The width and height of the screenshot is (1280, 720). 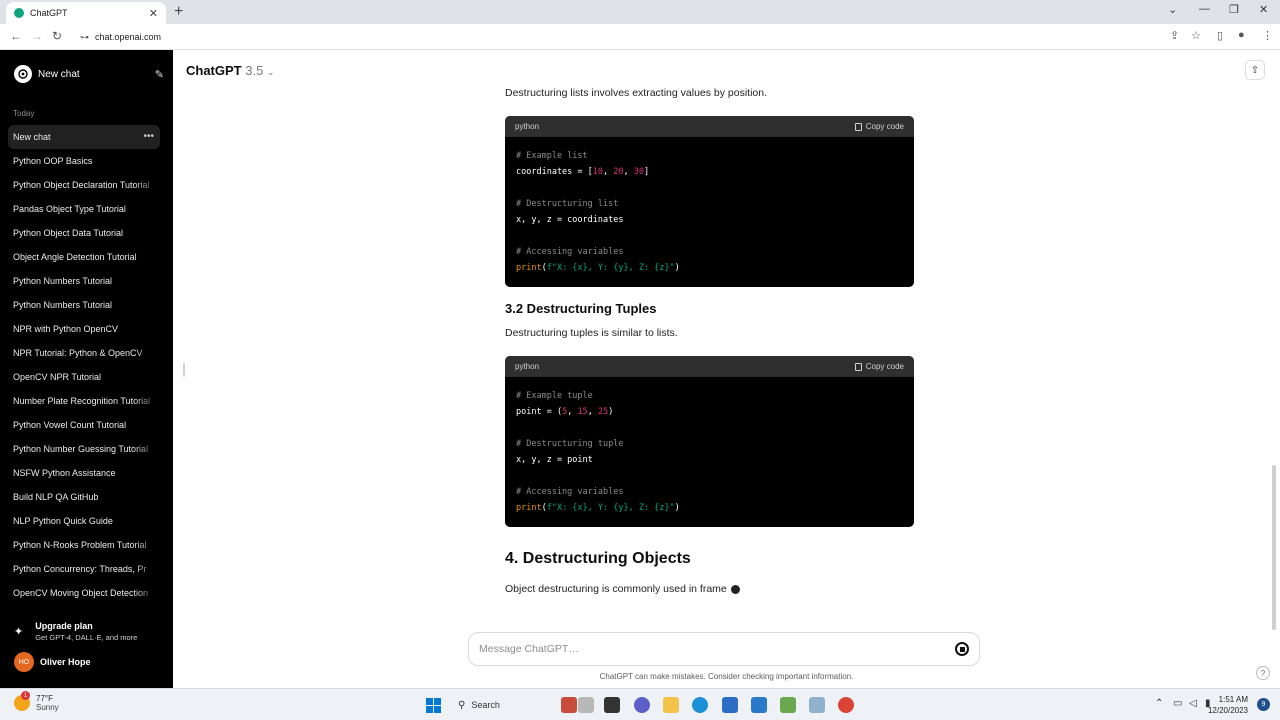 What do you see at coordinates (1220, 35) in the screenshot?
I see `side-panel-icon: ▯` at bounding box center [1220, 35].